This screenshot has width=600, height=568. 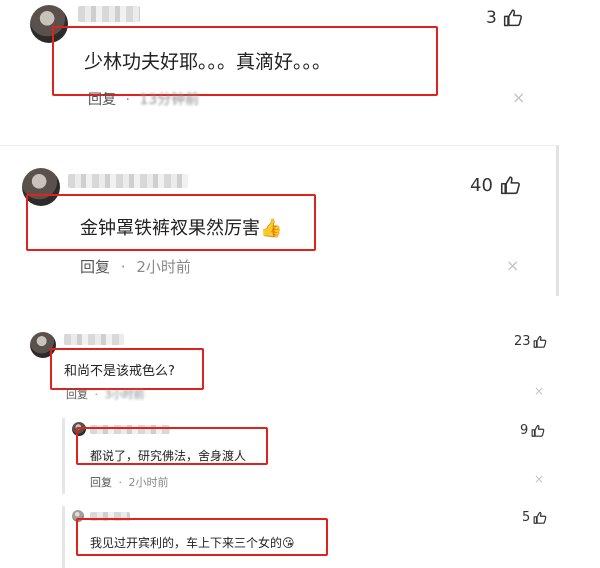 What do you see at coordinates (168, 456) in the screenshot?
I see `reply-text: 都说了，研究佛法，舍身渡人` at bounding box center [168, 456].